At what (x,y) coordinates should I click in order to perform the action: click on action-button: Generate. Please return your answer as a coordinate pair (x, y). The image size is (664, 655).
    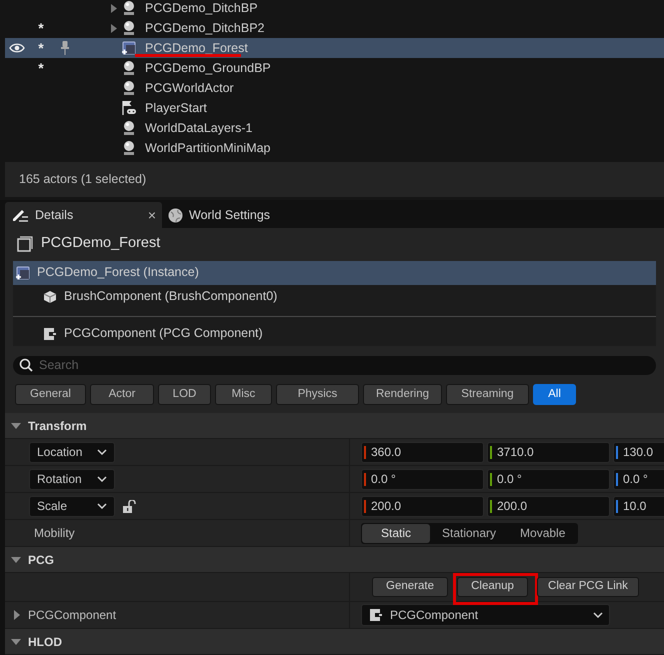
    Looking at the image, I should click on (410, 587).